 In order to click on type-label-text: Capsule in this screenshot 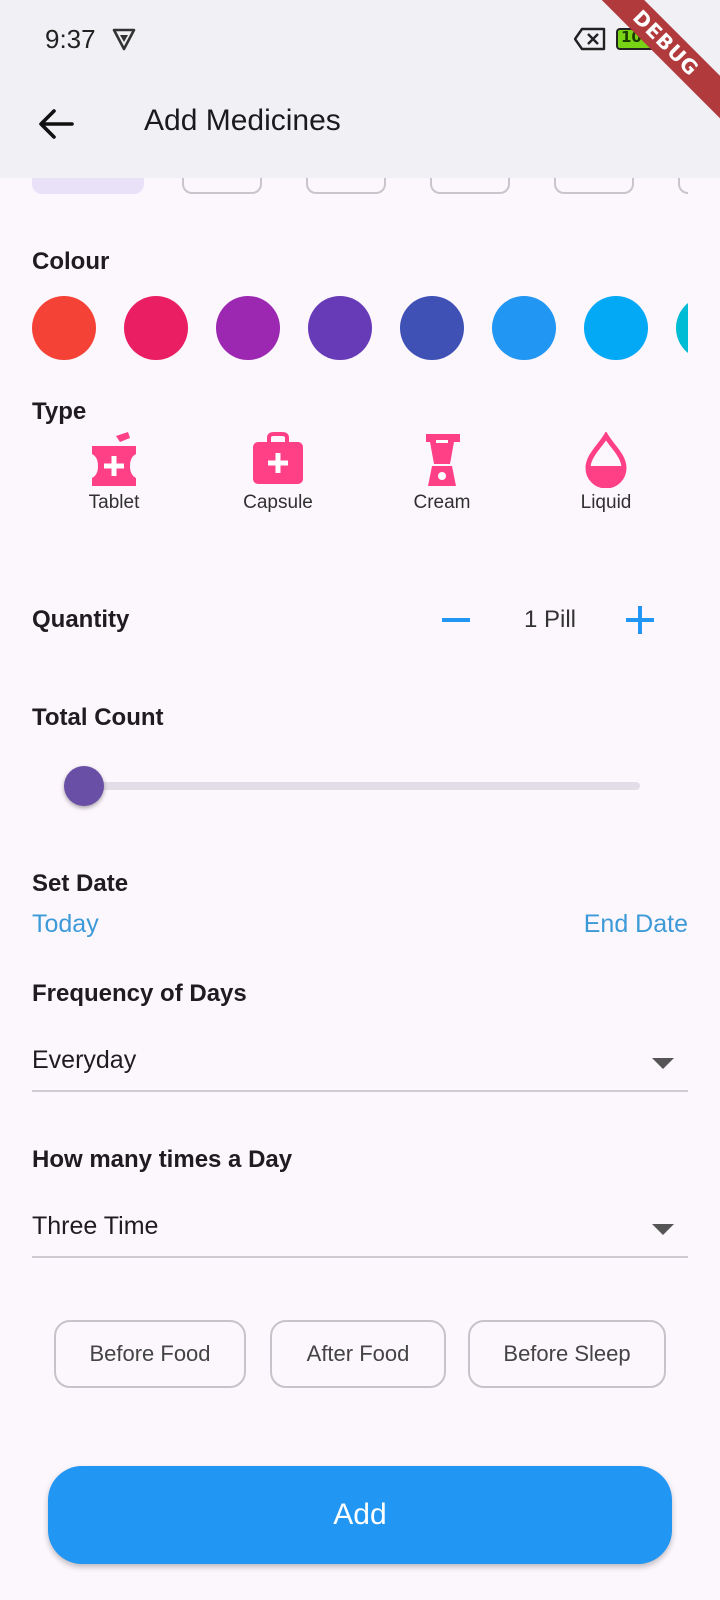, I will do `click(278, 502)`.